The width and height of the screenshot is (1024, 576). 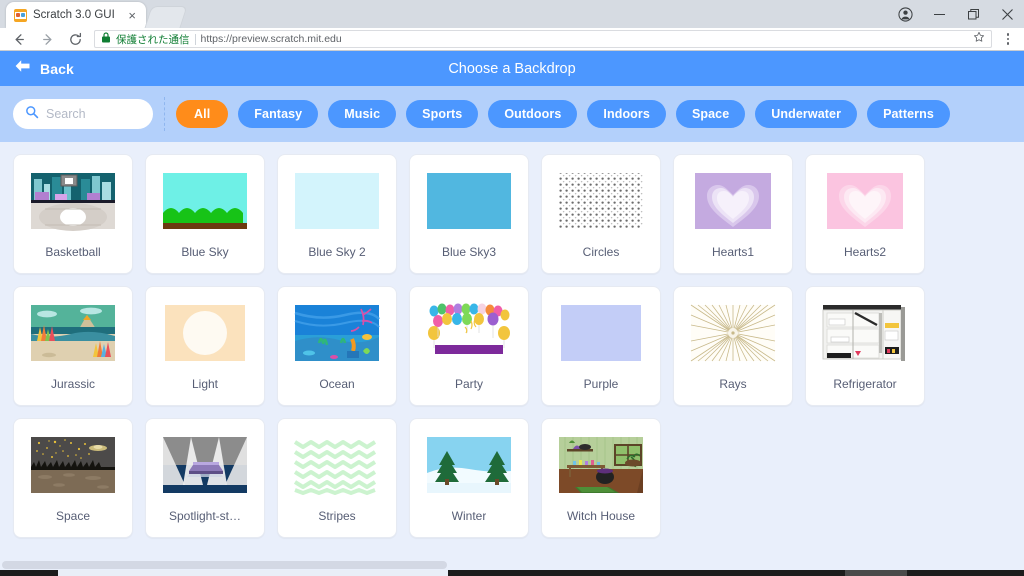 What do you see at coordinates (362, 114) in the screenshot?
I see `tag-music: Music` at bounding box center [362, 114].